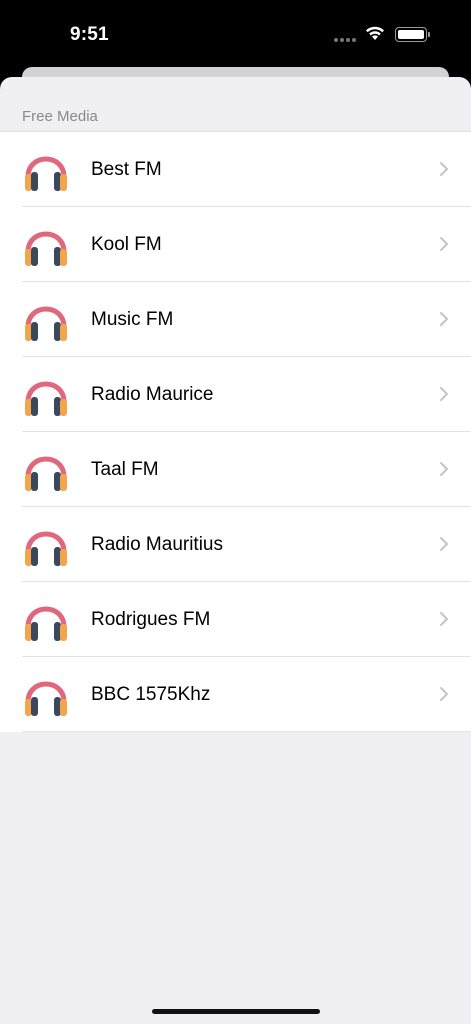  What do you see at coordinates (151, 619) in the screenshot?
I see `station-name: Rodrigues FM` at bounding box center [151, 619].